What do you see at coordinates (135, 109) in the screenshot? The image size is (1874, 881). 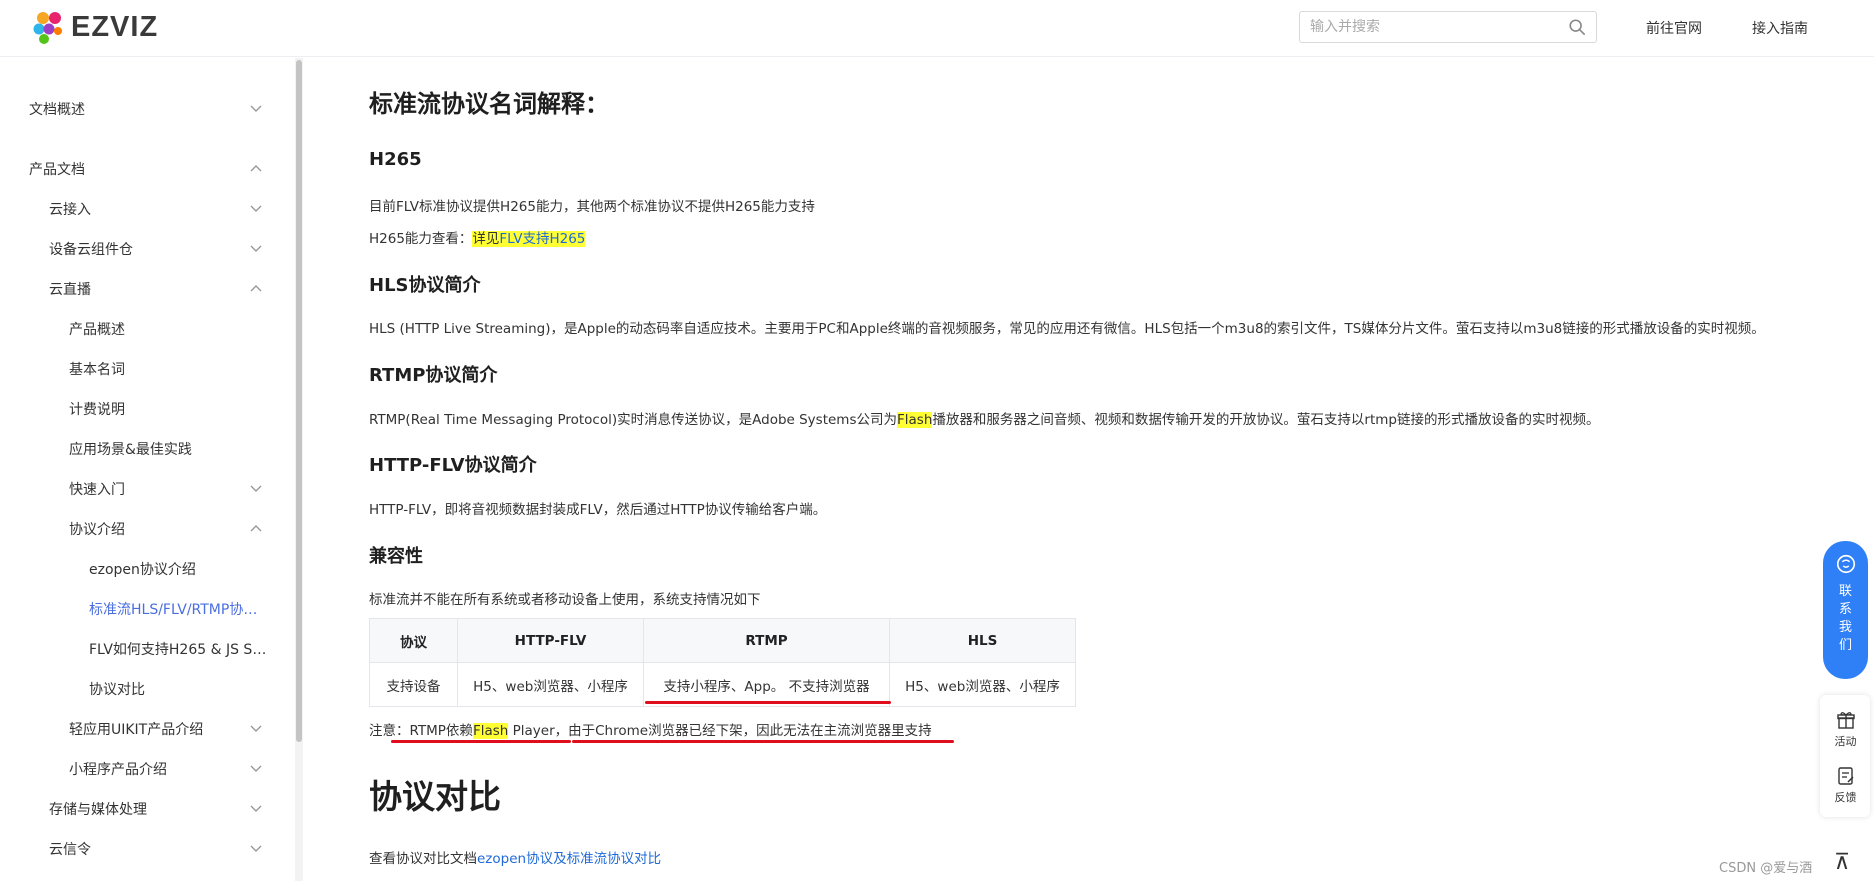 I see `sidebar-item-doc-overview: 文档概述` at bounding box center [135, 109].